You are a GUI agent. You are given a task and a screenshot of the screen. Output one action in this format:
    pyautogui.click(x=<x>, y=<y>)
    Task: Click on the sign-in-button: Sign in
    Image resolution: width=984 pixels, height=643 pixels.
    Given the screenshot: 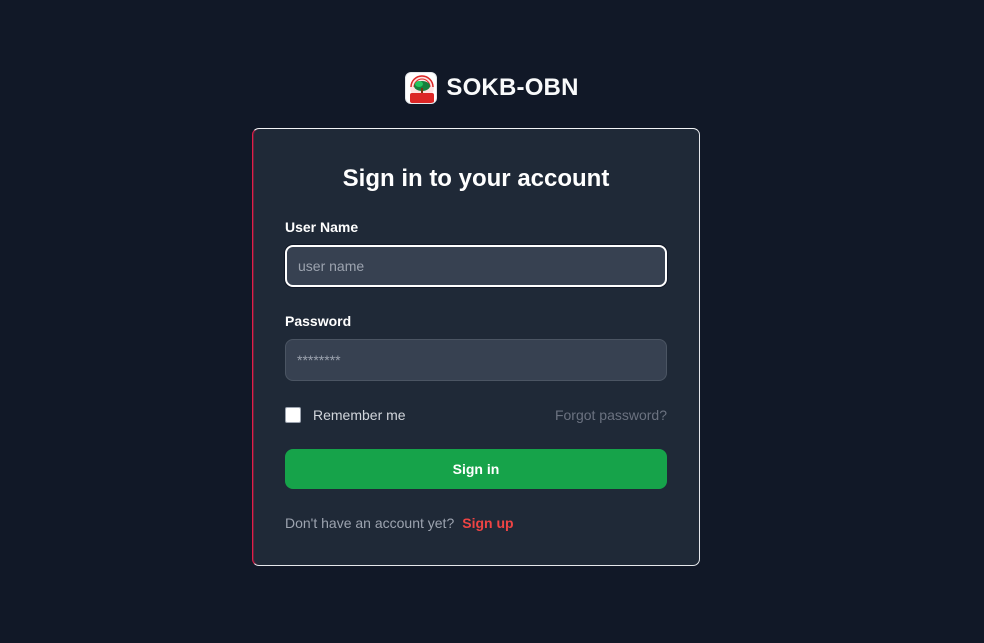 What is the action you would take?
    pyautogui.click(x=476, y=469)
    